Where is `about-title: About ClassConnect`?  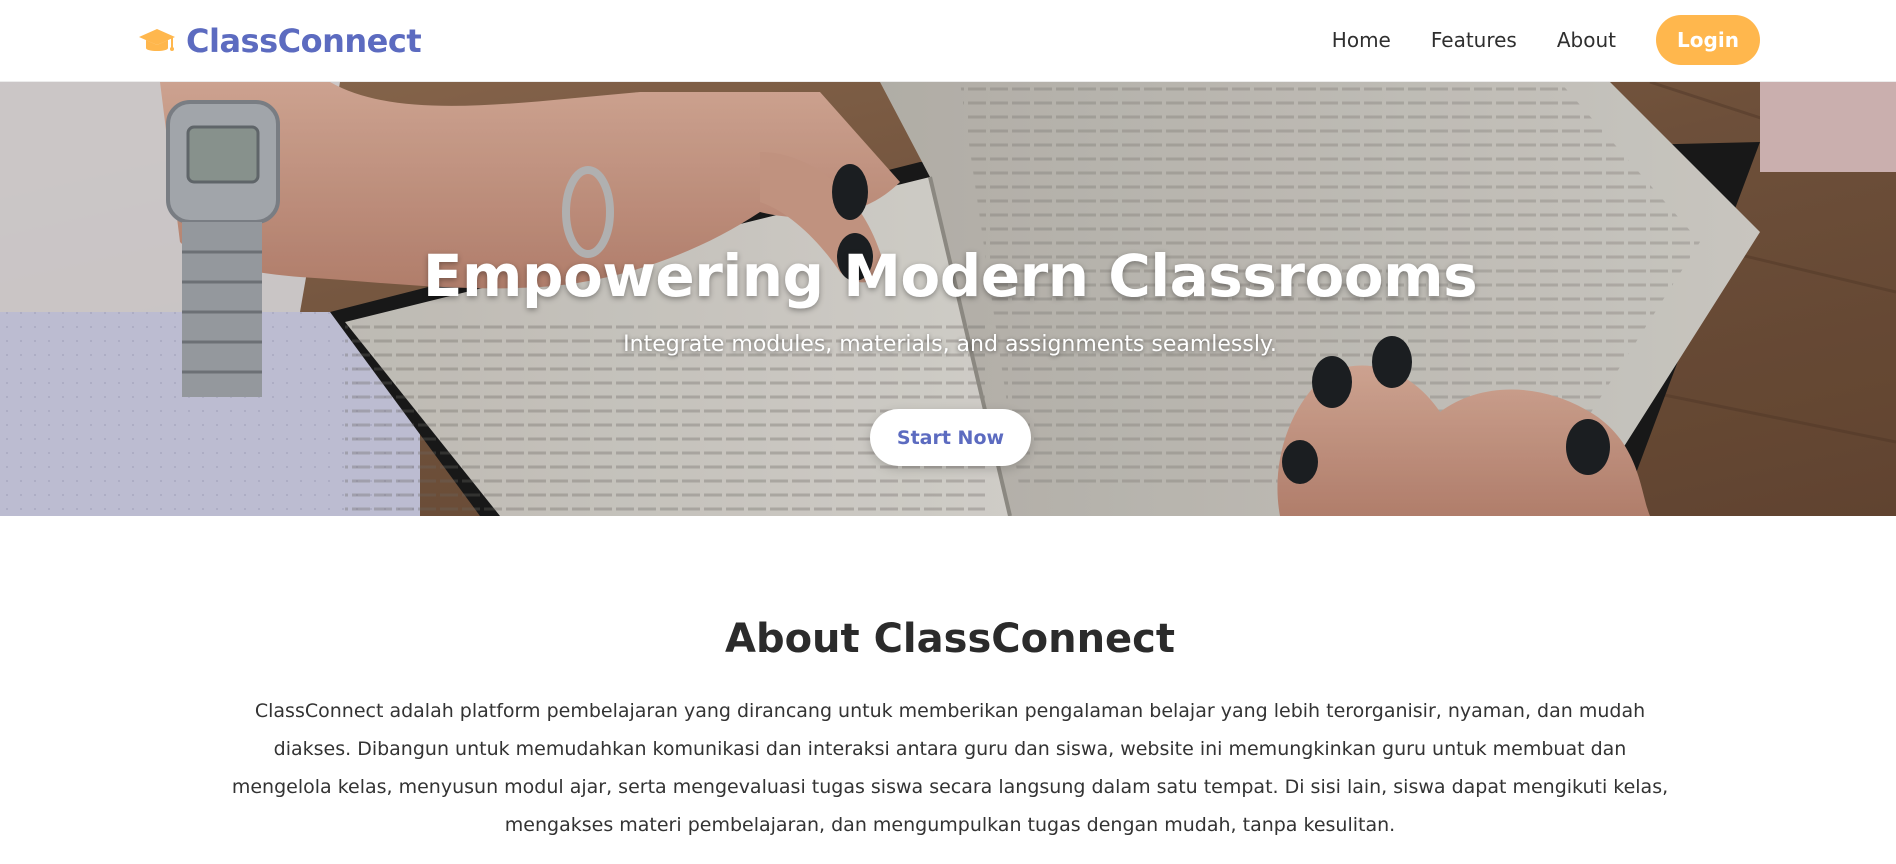
about-title: About ClassConnect is located at coordinates (950, 639).